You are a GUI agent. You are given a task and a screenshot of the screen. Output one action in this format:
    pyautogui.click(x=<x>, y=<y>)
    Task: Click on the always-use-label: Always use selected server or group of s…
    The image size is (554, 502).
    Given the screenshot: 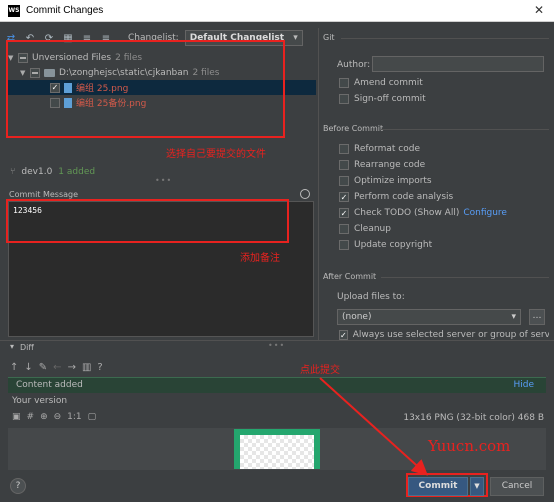 What is the action you would take?
    pyautogui.click(x=450, y=335)
    